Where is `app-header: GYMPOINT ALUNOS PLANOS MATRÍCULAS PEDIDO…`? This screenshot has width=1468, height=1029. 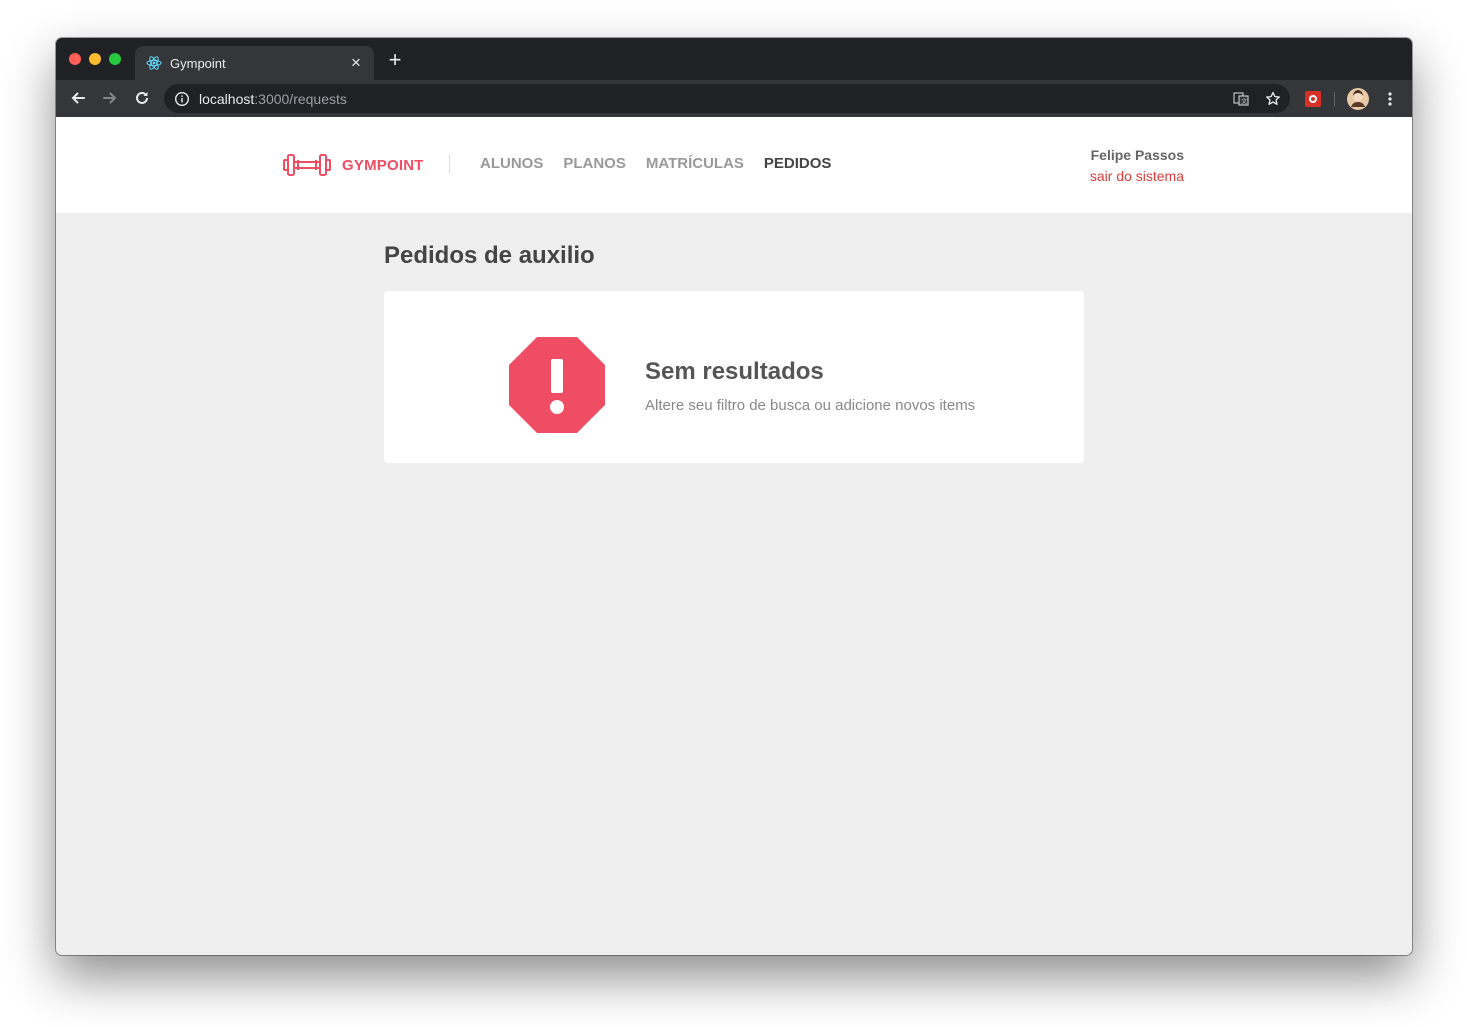 app-header: GYMPOINT ALUNOS PLANOS MATRÍCULAS PEDIDO… is located at coordinates (734, 165).